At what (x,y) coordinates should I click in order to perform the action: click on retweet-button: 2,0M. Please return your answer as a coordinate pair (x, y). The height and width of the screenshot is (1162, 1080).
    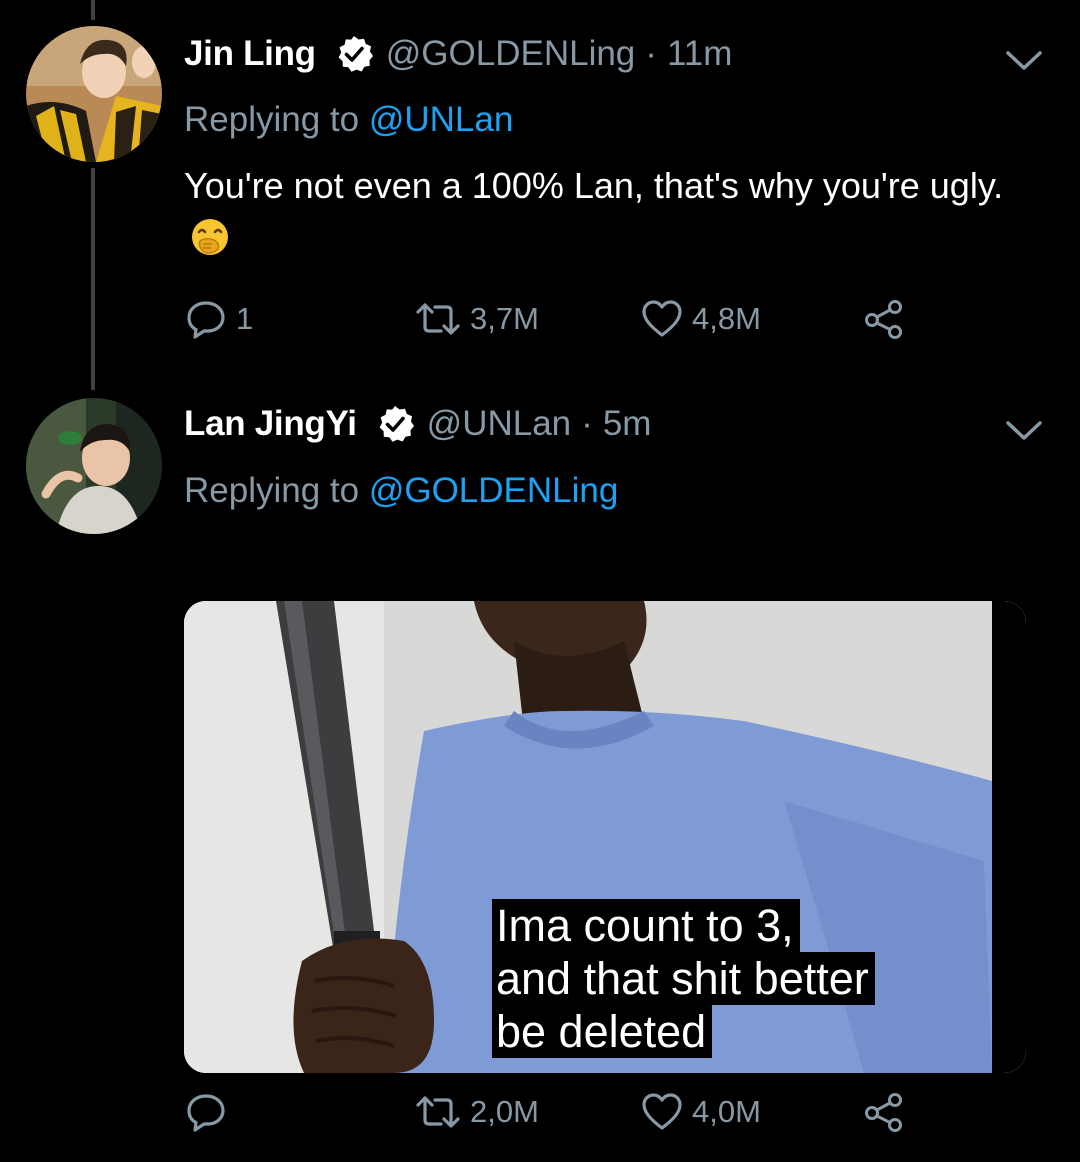
    Looking at the image, I should click on (476, 1112).